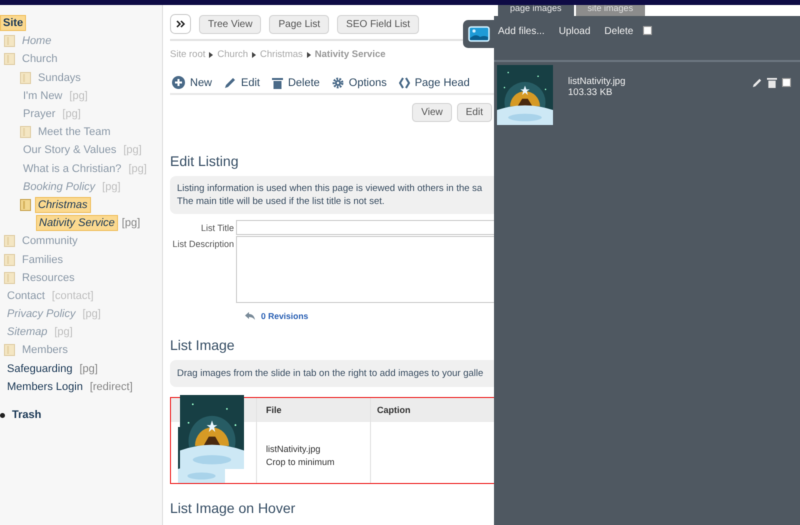 The image size is (800, 525). I want to click on mode-button: Edit, so click(474, 112).